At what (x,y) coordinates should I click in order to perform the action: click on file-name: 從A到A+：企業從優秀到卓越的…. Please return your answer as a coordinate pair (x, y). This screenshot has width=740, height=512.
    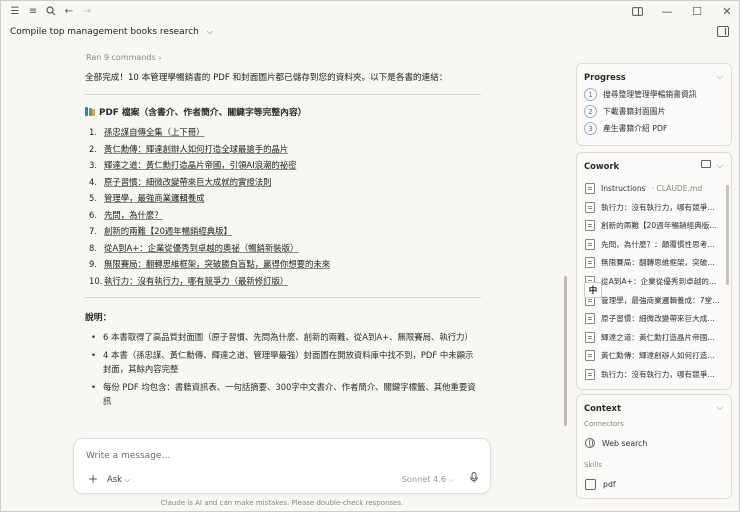
    Looking at the image, I should click on (659, 281).